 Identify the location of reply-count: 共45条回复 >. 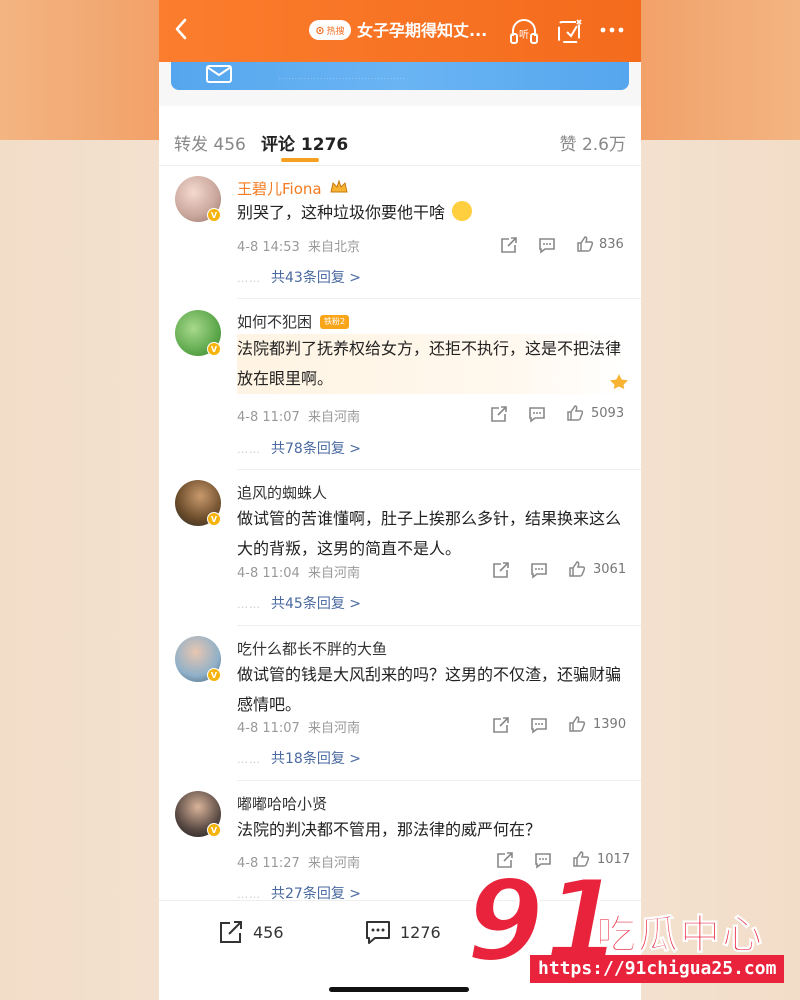
(316, 604).